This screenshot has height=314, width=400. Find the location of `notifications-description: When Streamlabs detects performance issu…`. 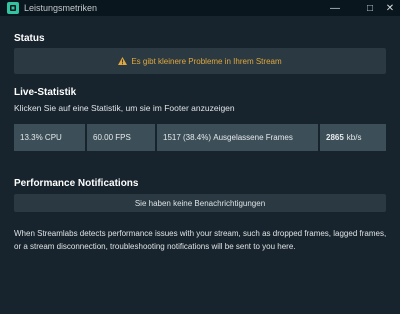

notifications-description: When Streamlabs detects performance issu… is located at coordinates (200, 240).